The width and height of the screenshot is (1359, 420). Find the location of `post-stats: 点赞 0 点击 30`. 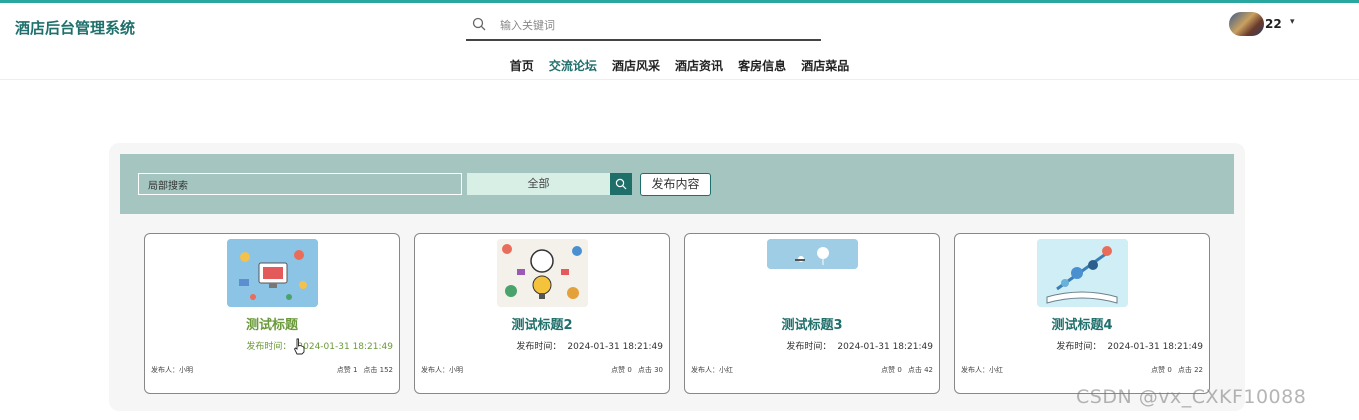

post-stats: 点赞 0 点击 30 is located at coordinates (634, 370).